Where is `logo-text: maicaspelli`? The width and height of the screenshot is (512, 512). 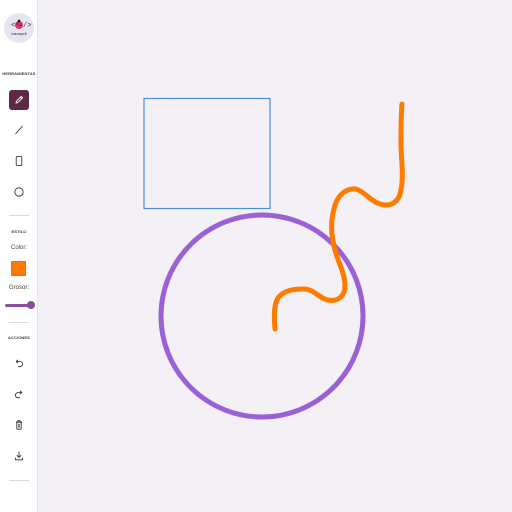 logo-text: maicaspelli is located at coordinates (19, 34).